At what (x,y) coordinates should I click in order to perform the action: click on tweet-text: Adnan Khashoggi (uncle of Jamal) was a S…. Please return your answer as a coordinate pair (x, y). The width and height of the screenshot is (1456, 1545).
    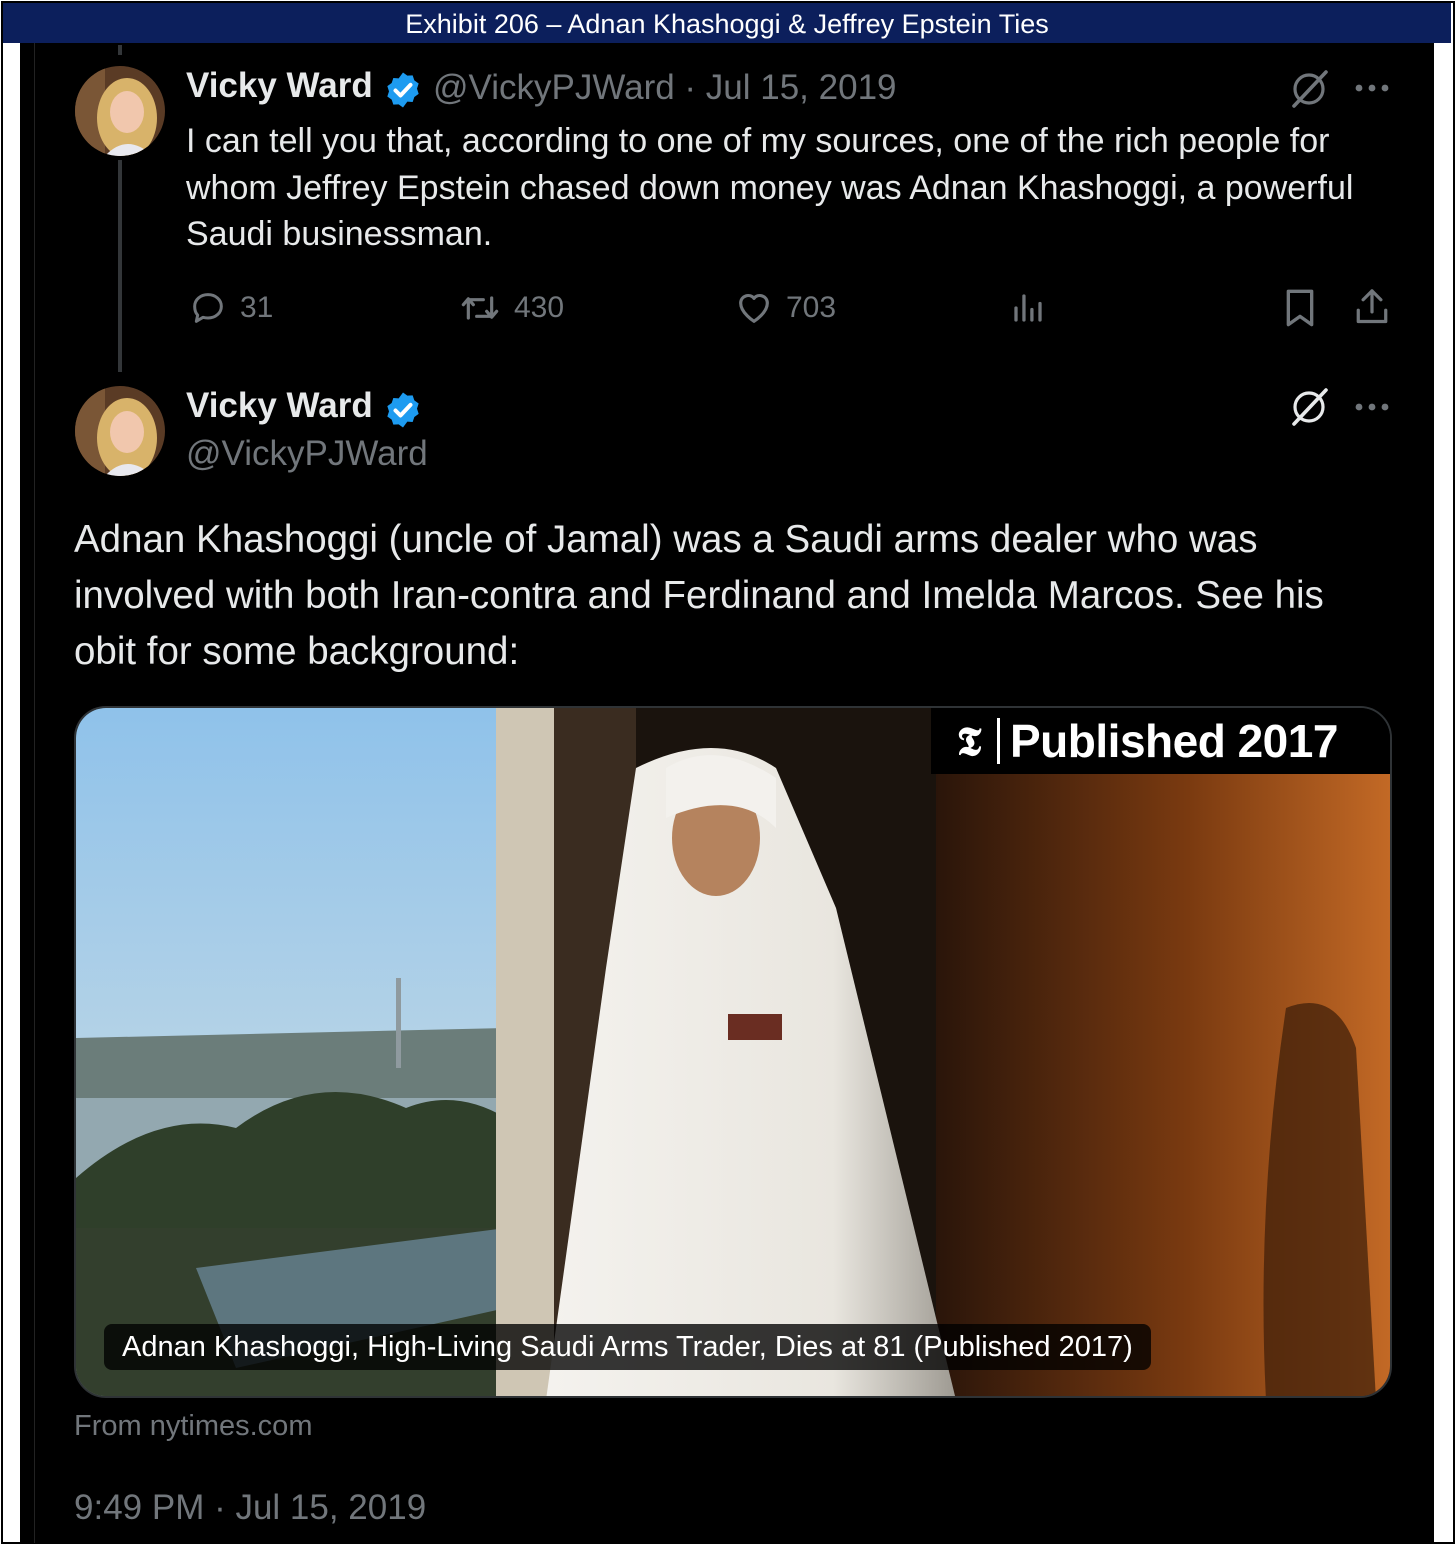
    Looking at the image, I should click on (699, 595).